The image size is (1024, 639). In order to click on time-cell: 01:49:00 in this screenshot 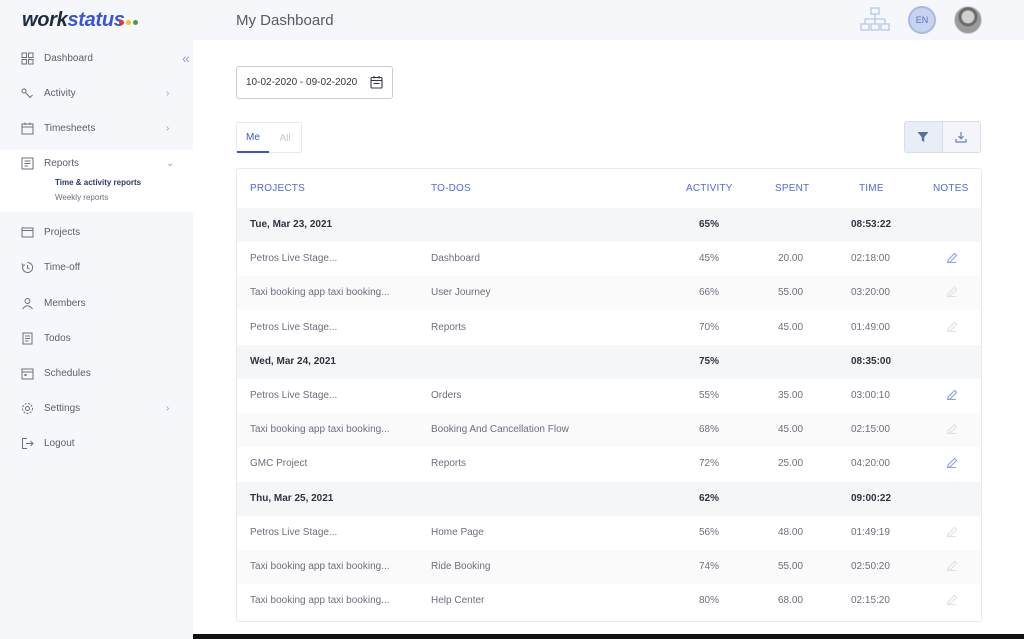, I will do `click(870, 327)`.